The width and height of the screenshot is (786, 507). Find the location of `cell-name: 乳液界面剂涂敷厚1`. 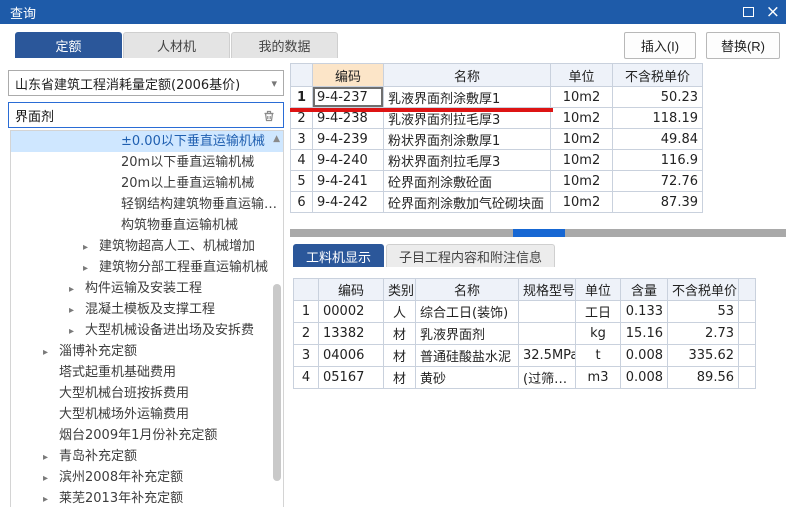

cell-name: 乳液界面剂涂敷厚1 is located at coordinates (467, 97).